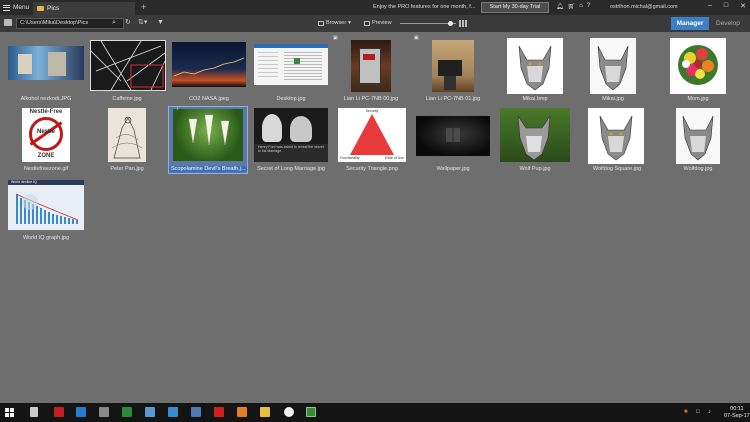  I want to click on thumbnail-image: Nestlé-Free Nestle ZONE, so click(46, 135).